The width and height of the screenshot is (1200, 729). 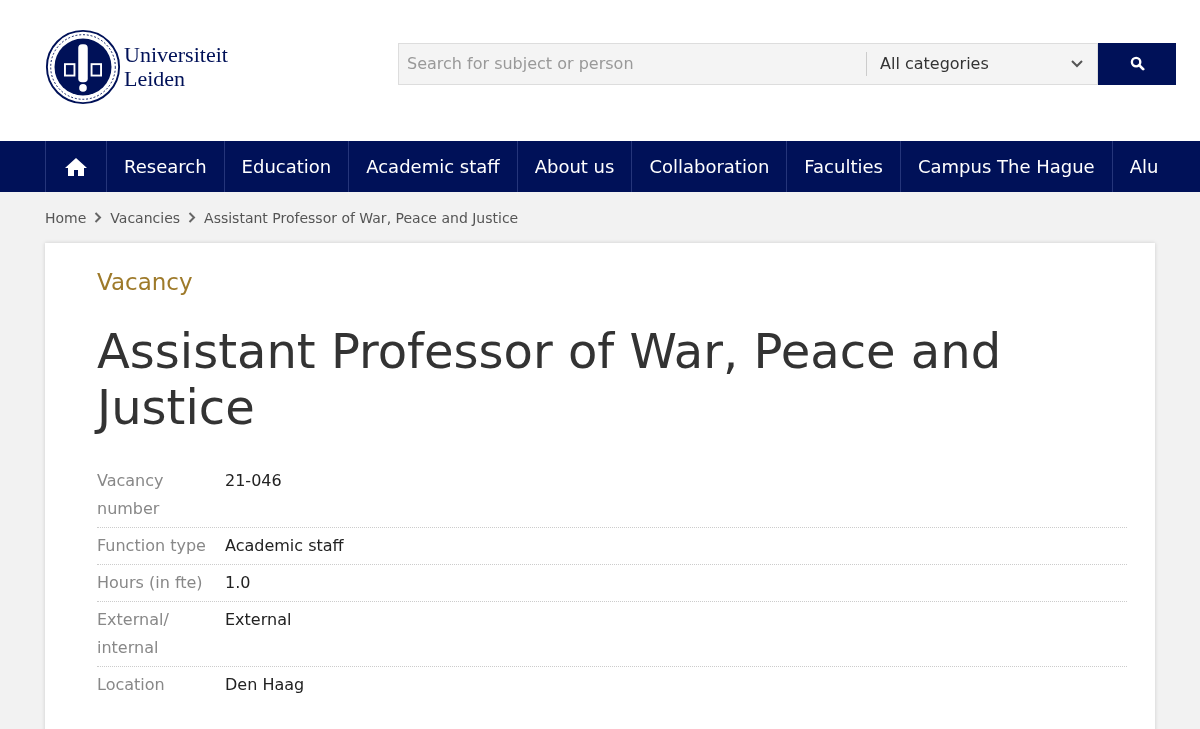 I want to click on nav-link: Collaboration, so click(x=709, y=166).